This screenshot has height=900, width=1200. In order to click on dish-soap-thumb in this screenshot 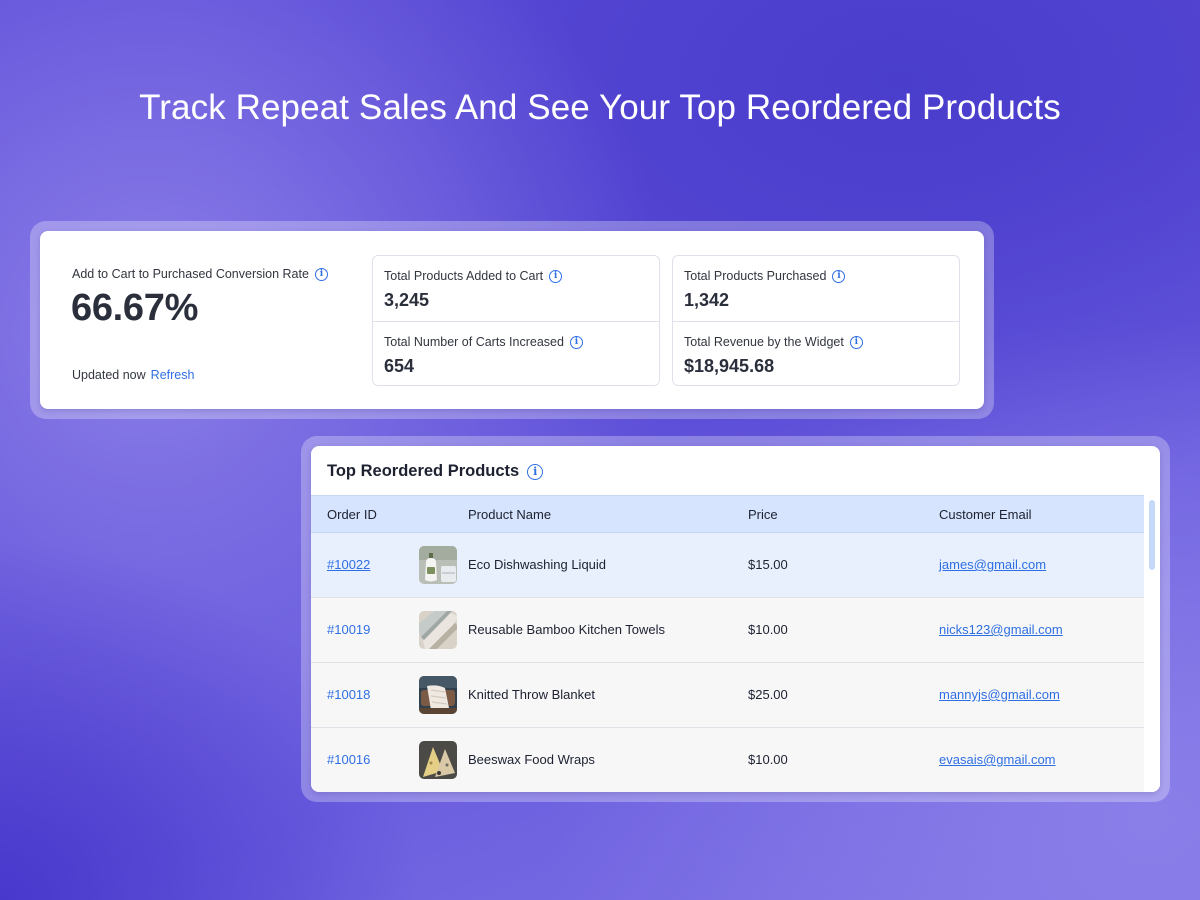, I will do `click(438, 565)`.